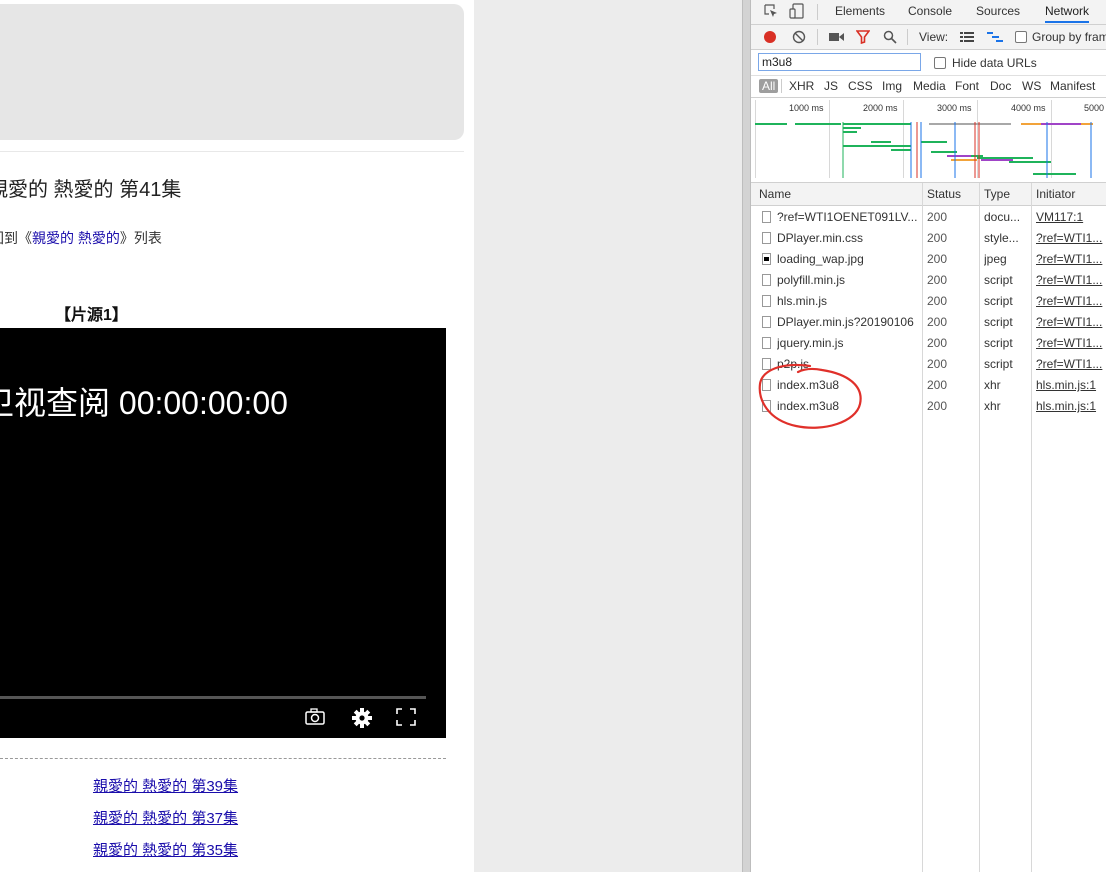 The height and width of the screenshot is (872, 1106). Describe the element at coordinates (811, 280) in the screenshot. I see `request-name: polyfill.min.js` at that location.